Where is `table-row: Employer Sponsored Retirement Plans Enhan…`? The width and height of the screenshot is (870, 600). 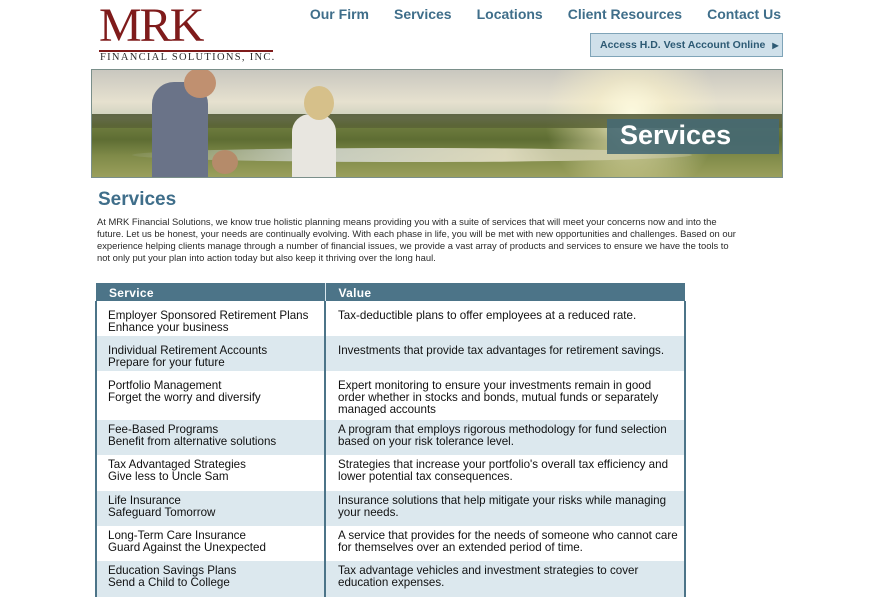 table-row: Employer Sponsored Retirement Plans Enhan… is located at coordinates (390, 318).